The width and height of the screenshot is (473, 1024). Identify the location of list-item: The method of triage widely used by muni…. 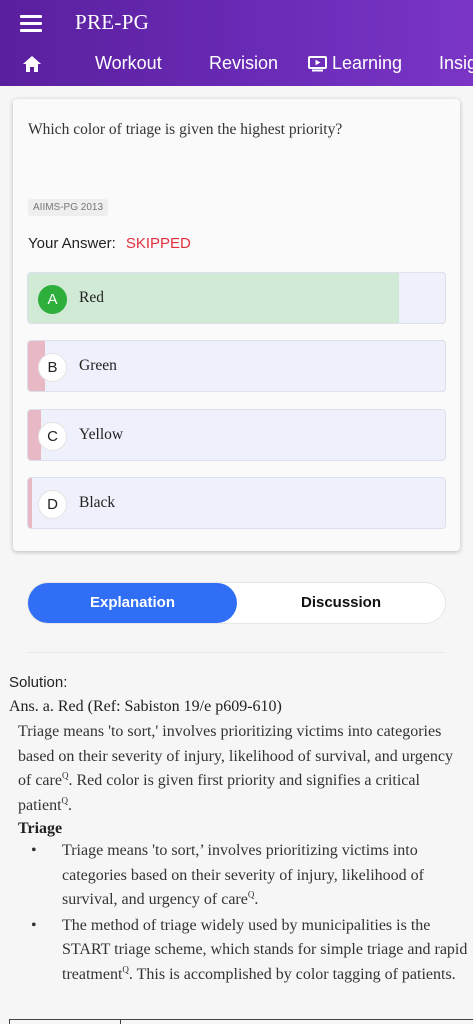
(250, 951).